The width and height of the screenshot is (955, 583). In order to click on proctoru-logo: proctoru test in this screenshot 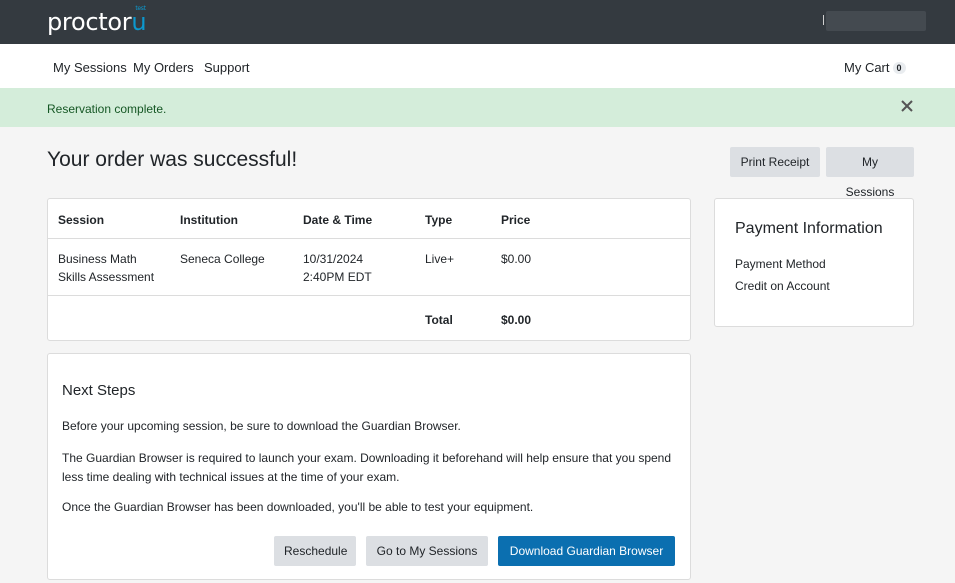, I will do `click(97, 20)`.